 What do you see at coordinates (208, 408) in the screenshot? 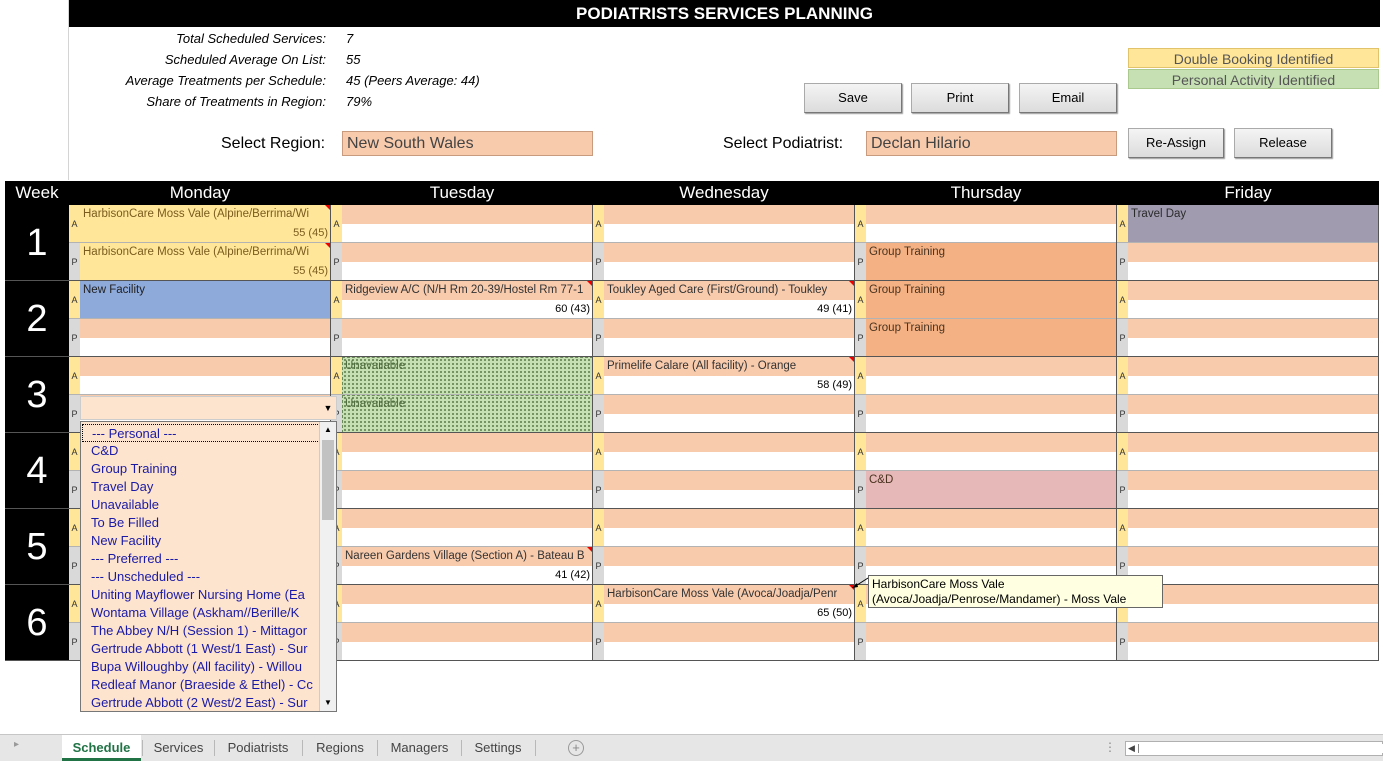
I see `activity-dropdown-cell: ▼` at bounding box center [208, 408].